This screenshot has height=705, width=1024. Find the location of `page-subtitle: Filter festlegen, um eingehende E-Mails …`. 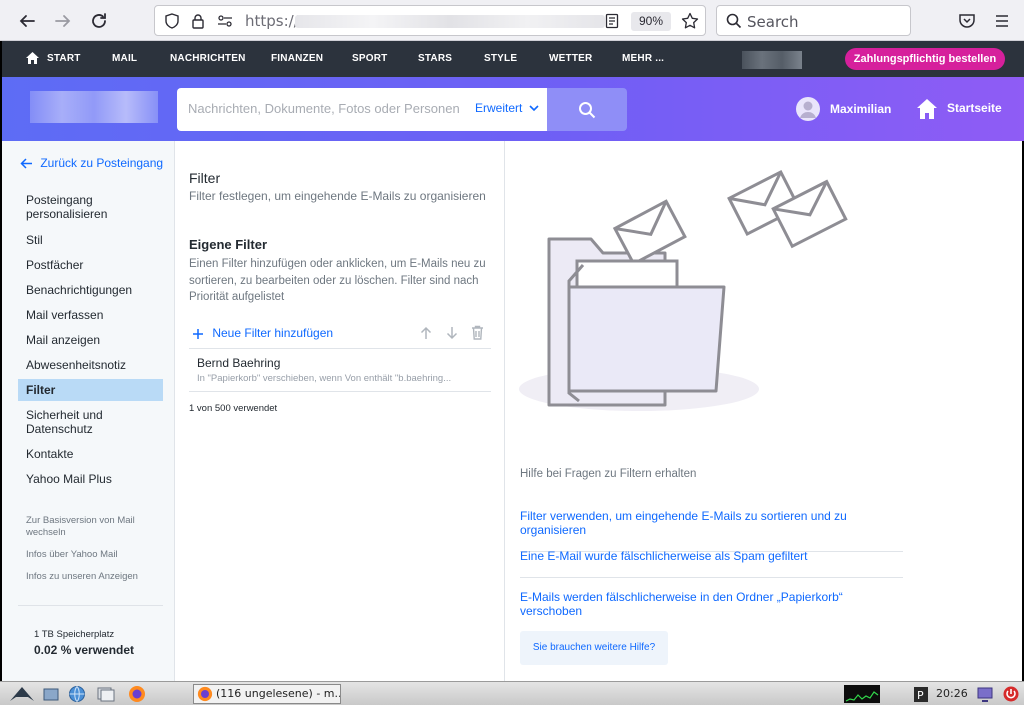

page-subtitle: Filter festlegen, um eingehende E-Mails … is located at coordinates (337, 196).